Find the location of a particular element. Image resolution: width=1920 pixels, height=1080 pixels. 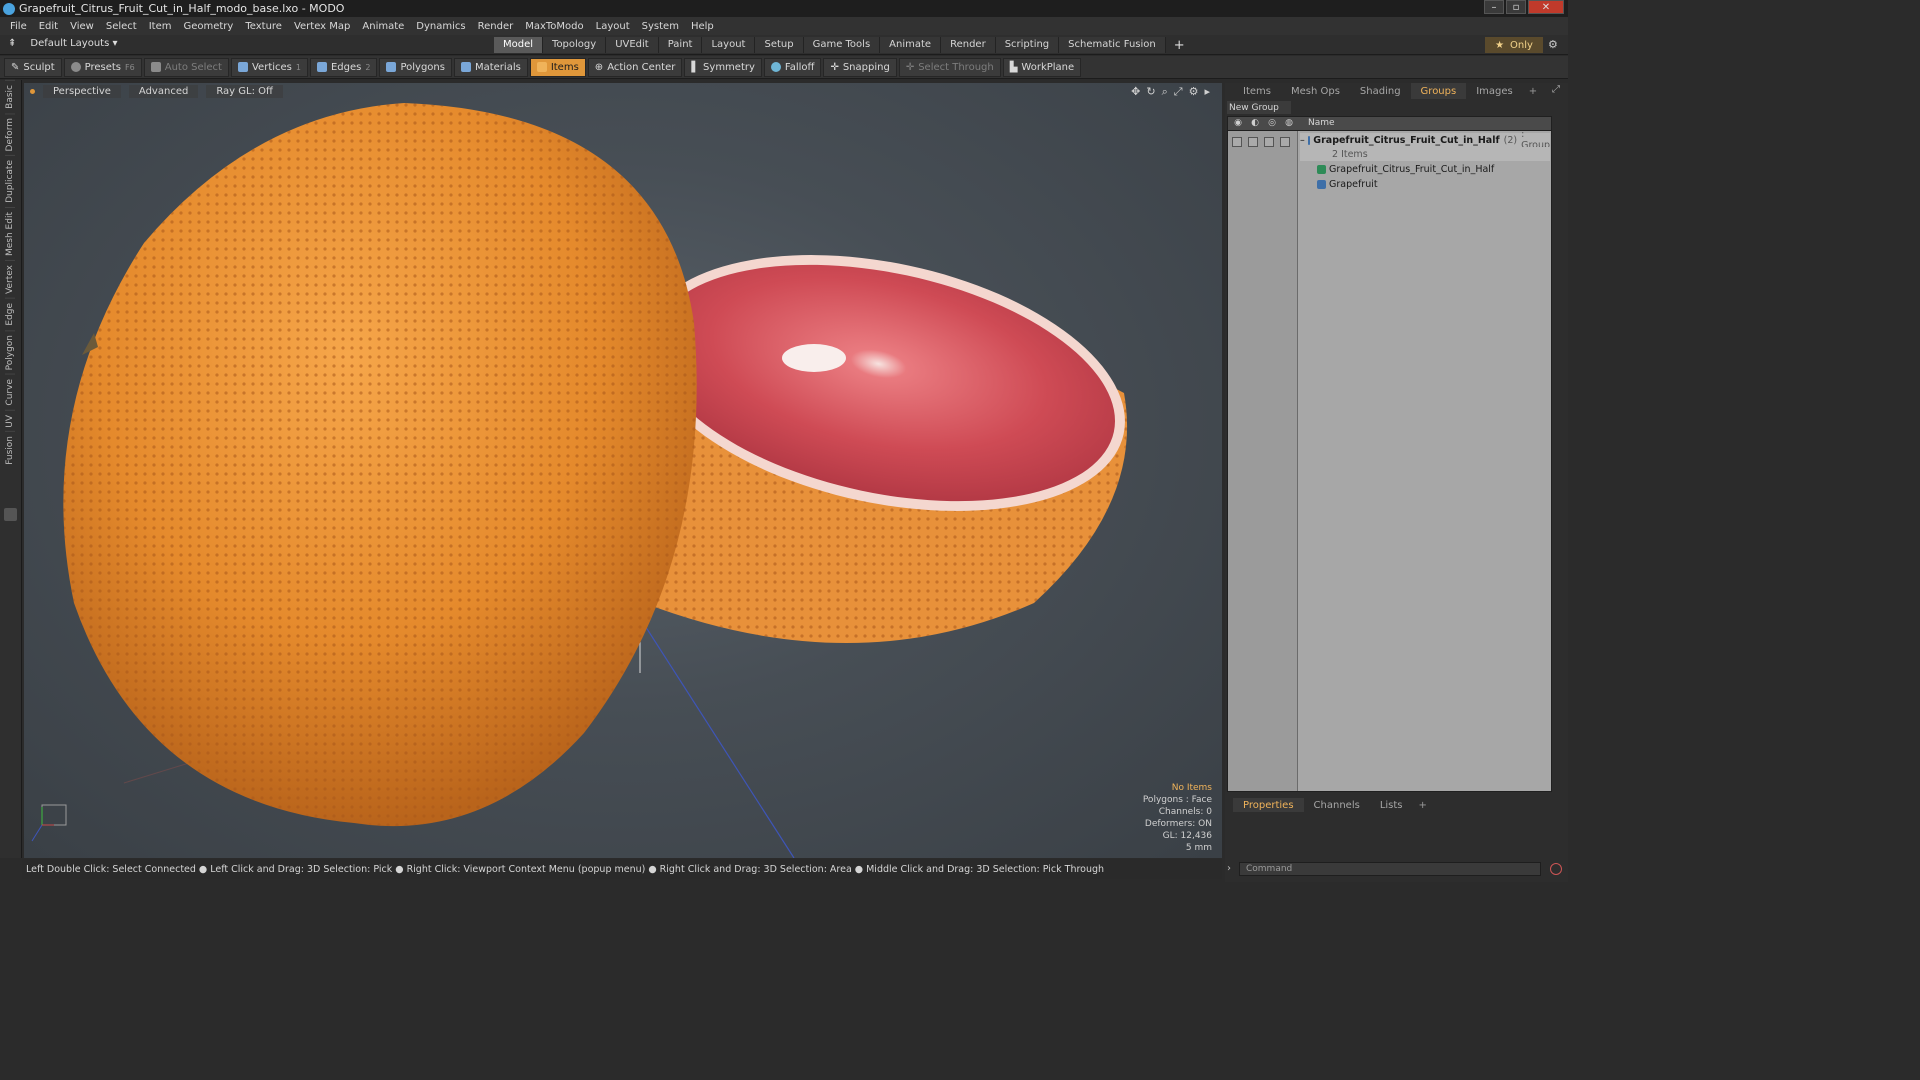

tab-uvedit: UVEdit is located at coordinates (632, 45).